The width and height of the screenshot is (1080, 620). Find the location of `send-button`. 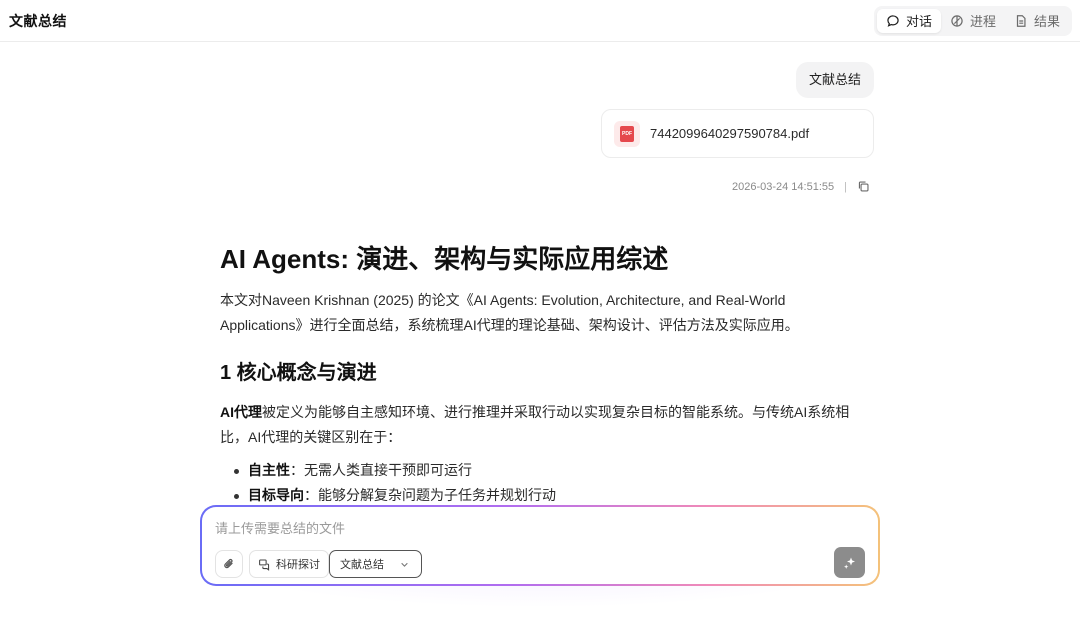

send-button is located at coordinates (849, 562).